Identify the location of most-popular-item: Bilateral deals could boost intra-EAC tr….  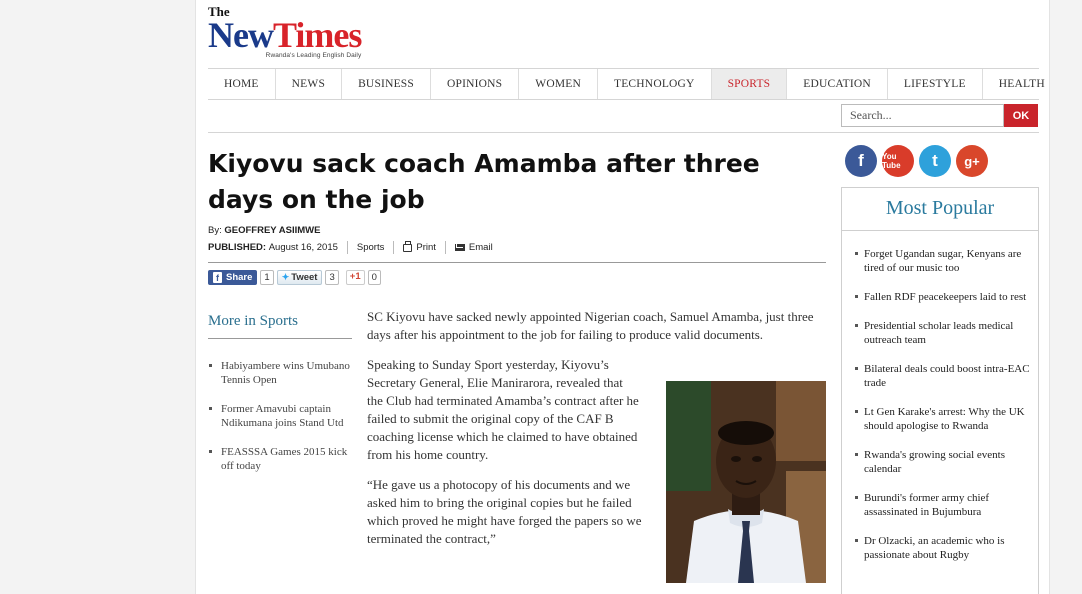
(943, 376).